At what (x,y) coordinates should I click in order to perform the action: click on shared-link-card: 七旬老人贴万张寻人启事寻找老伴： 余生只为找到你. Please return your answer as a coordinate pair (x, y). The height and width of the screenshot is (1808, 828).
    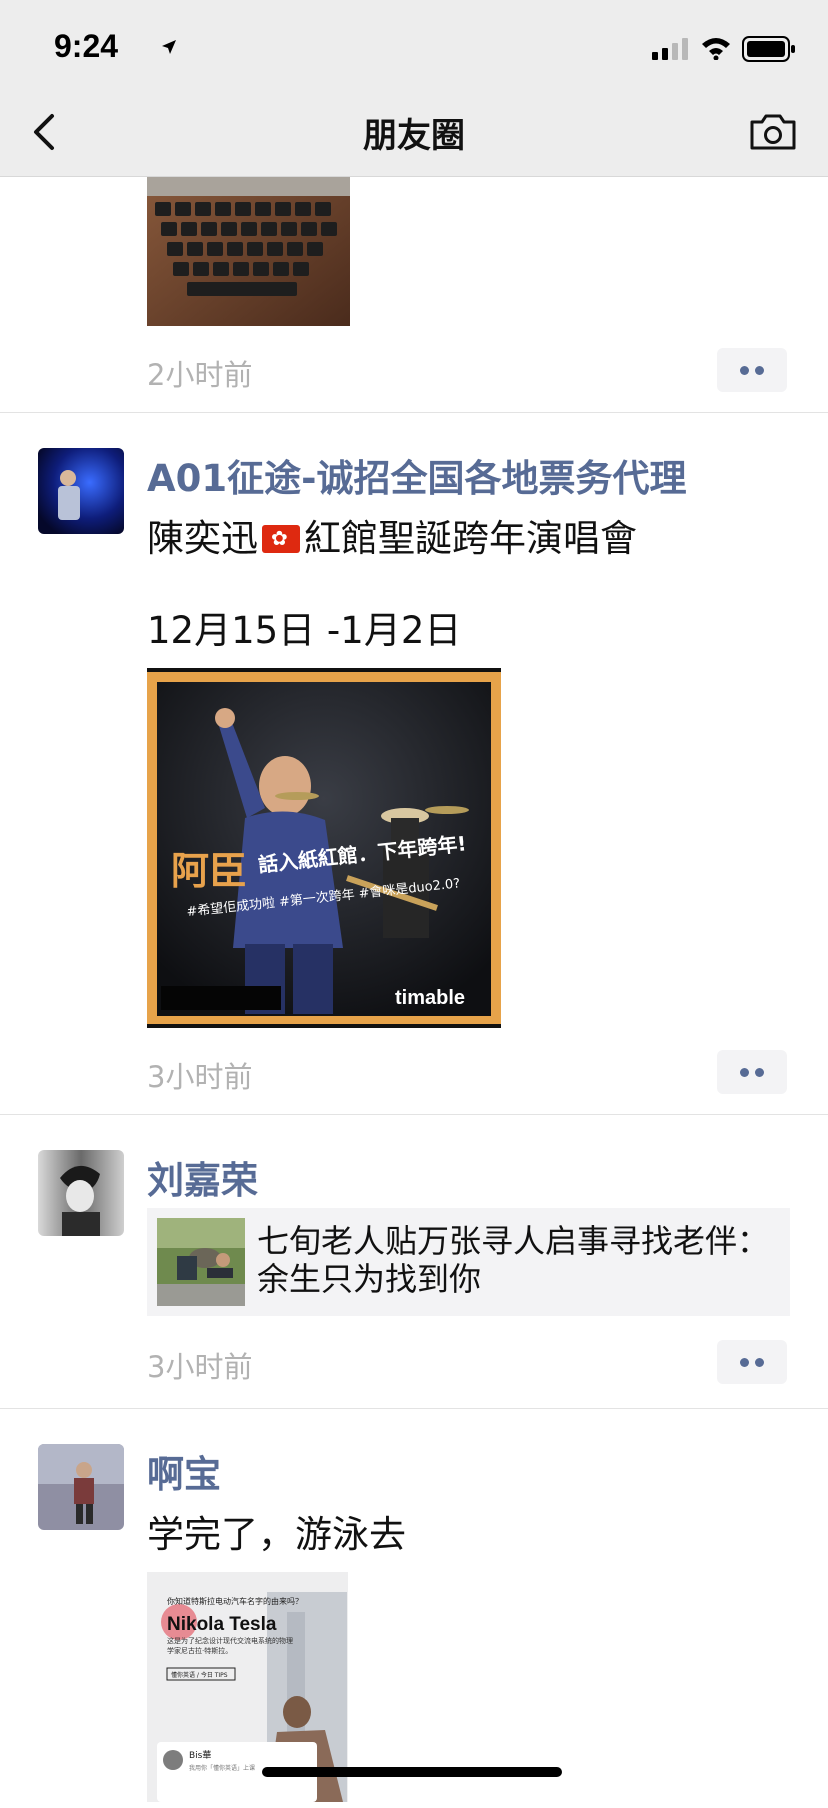
    Looking at the image, I should click on (468, 1262).